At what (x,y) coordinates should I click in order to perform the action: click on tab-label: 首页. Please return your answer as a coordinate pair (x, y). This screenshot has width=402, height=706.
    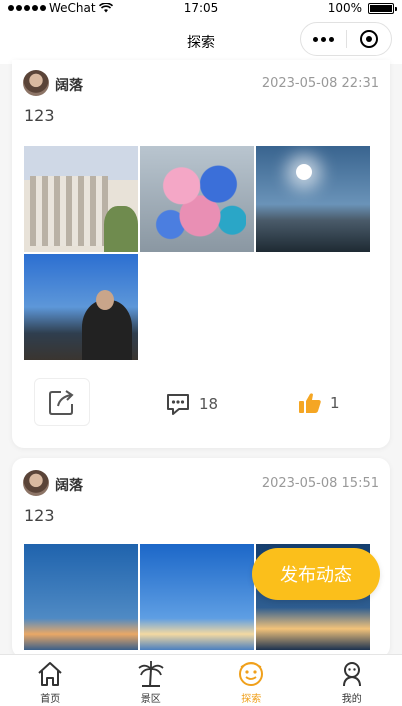
    Looking at the image, I should click on (50, 699).